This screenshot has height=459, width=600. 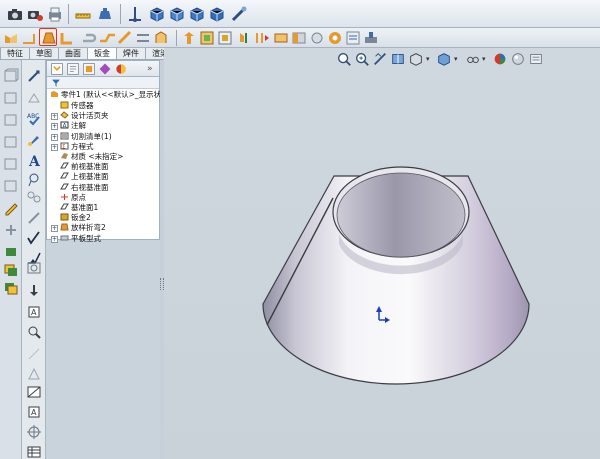 I want to click on previous-view-icon, so click(x=380, y=59).